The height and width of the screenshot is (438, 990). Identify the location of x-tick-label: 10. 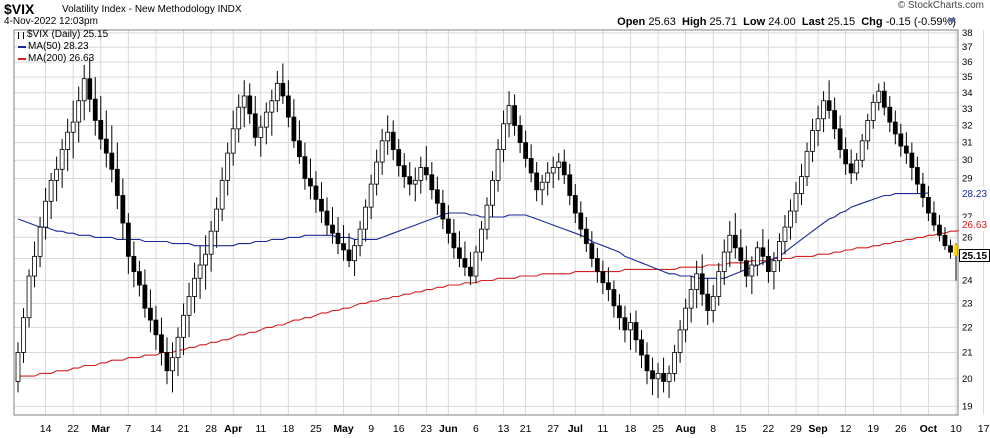
(956, 429).